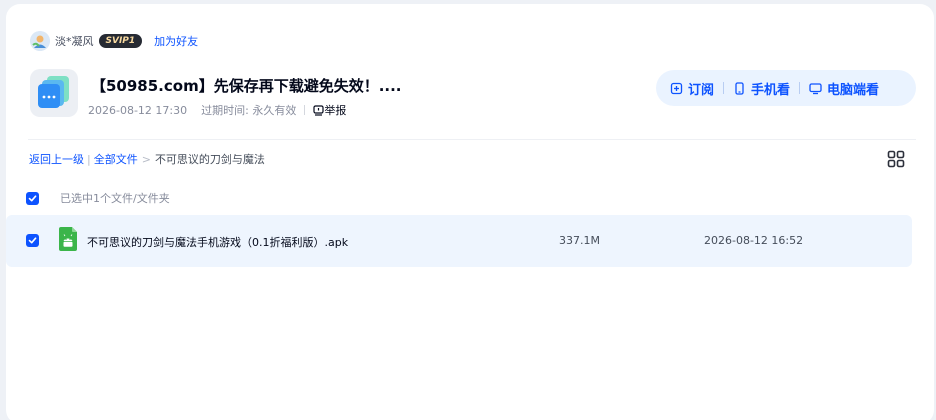 The height and width of the screenshot is (420, 936). I want to click on svip-badge: SVIP1, so click(120, 41).